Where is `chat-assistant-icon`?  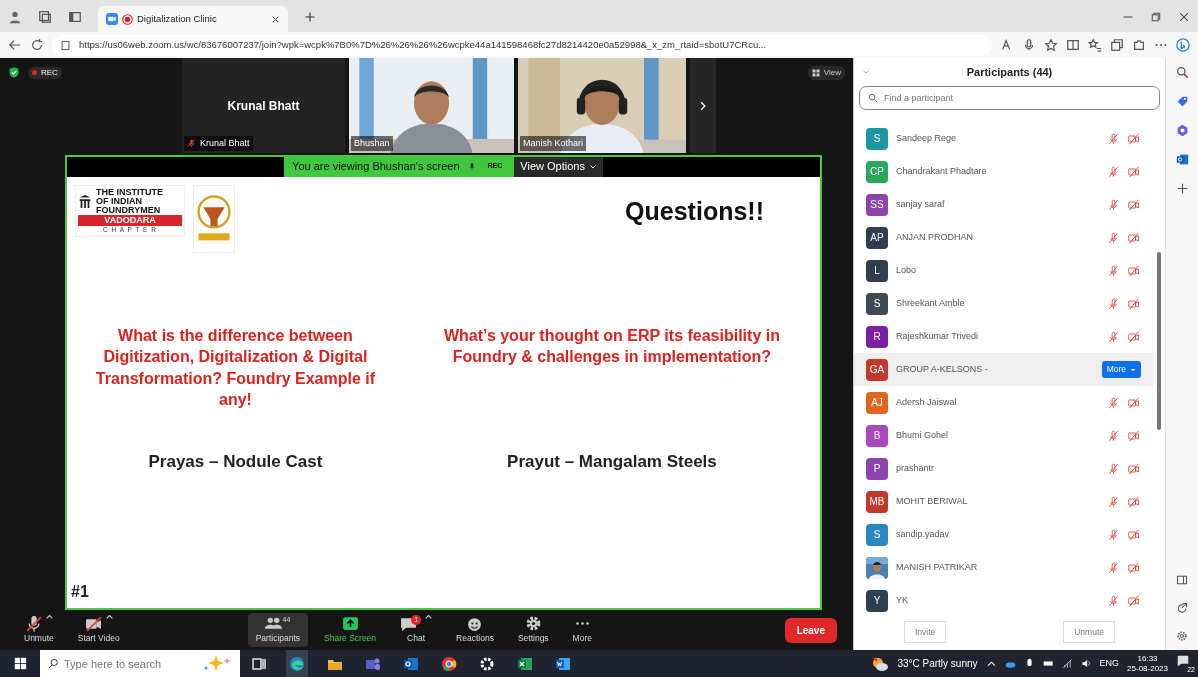
chat-assistant-icon is located at coordinates (1183, 45).